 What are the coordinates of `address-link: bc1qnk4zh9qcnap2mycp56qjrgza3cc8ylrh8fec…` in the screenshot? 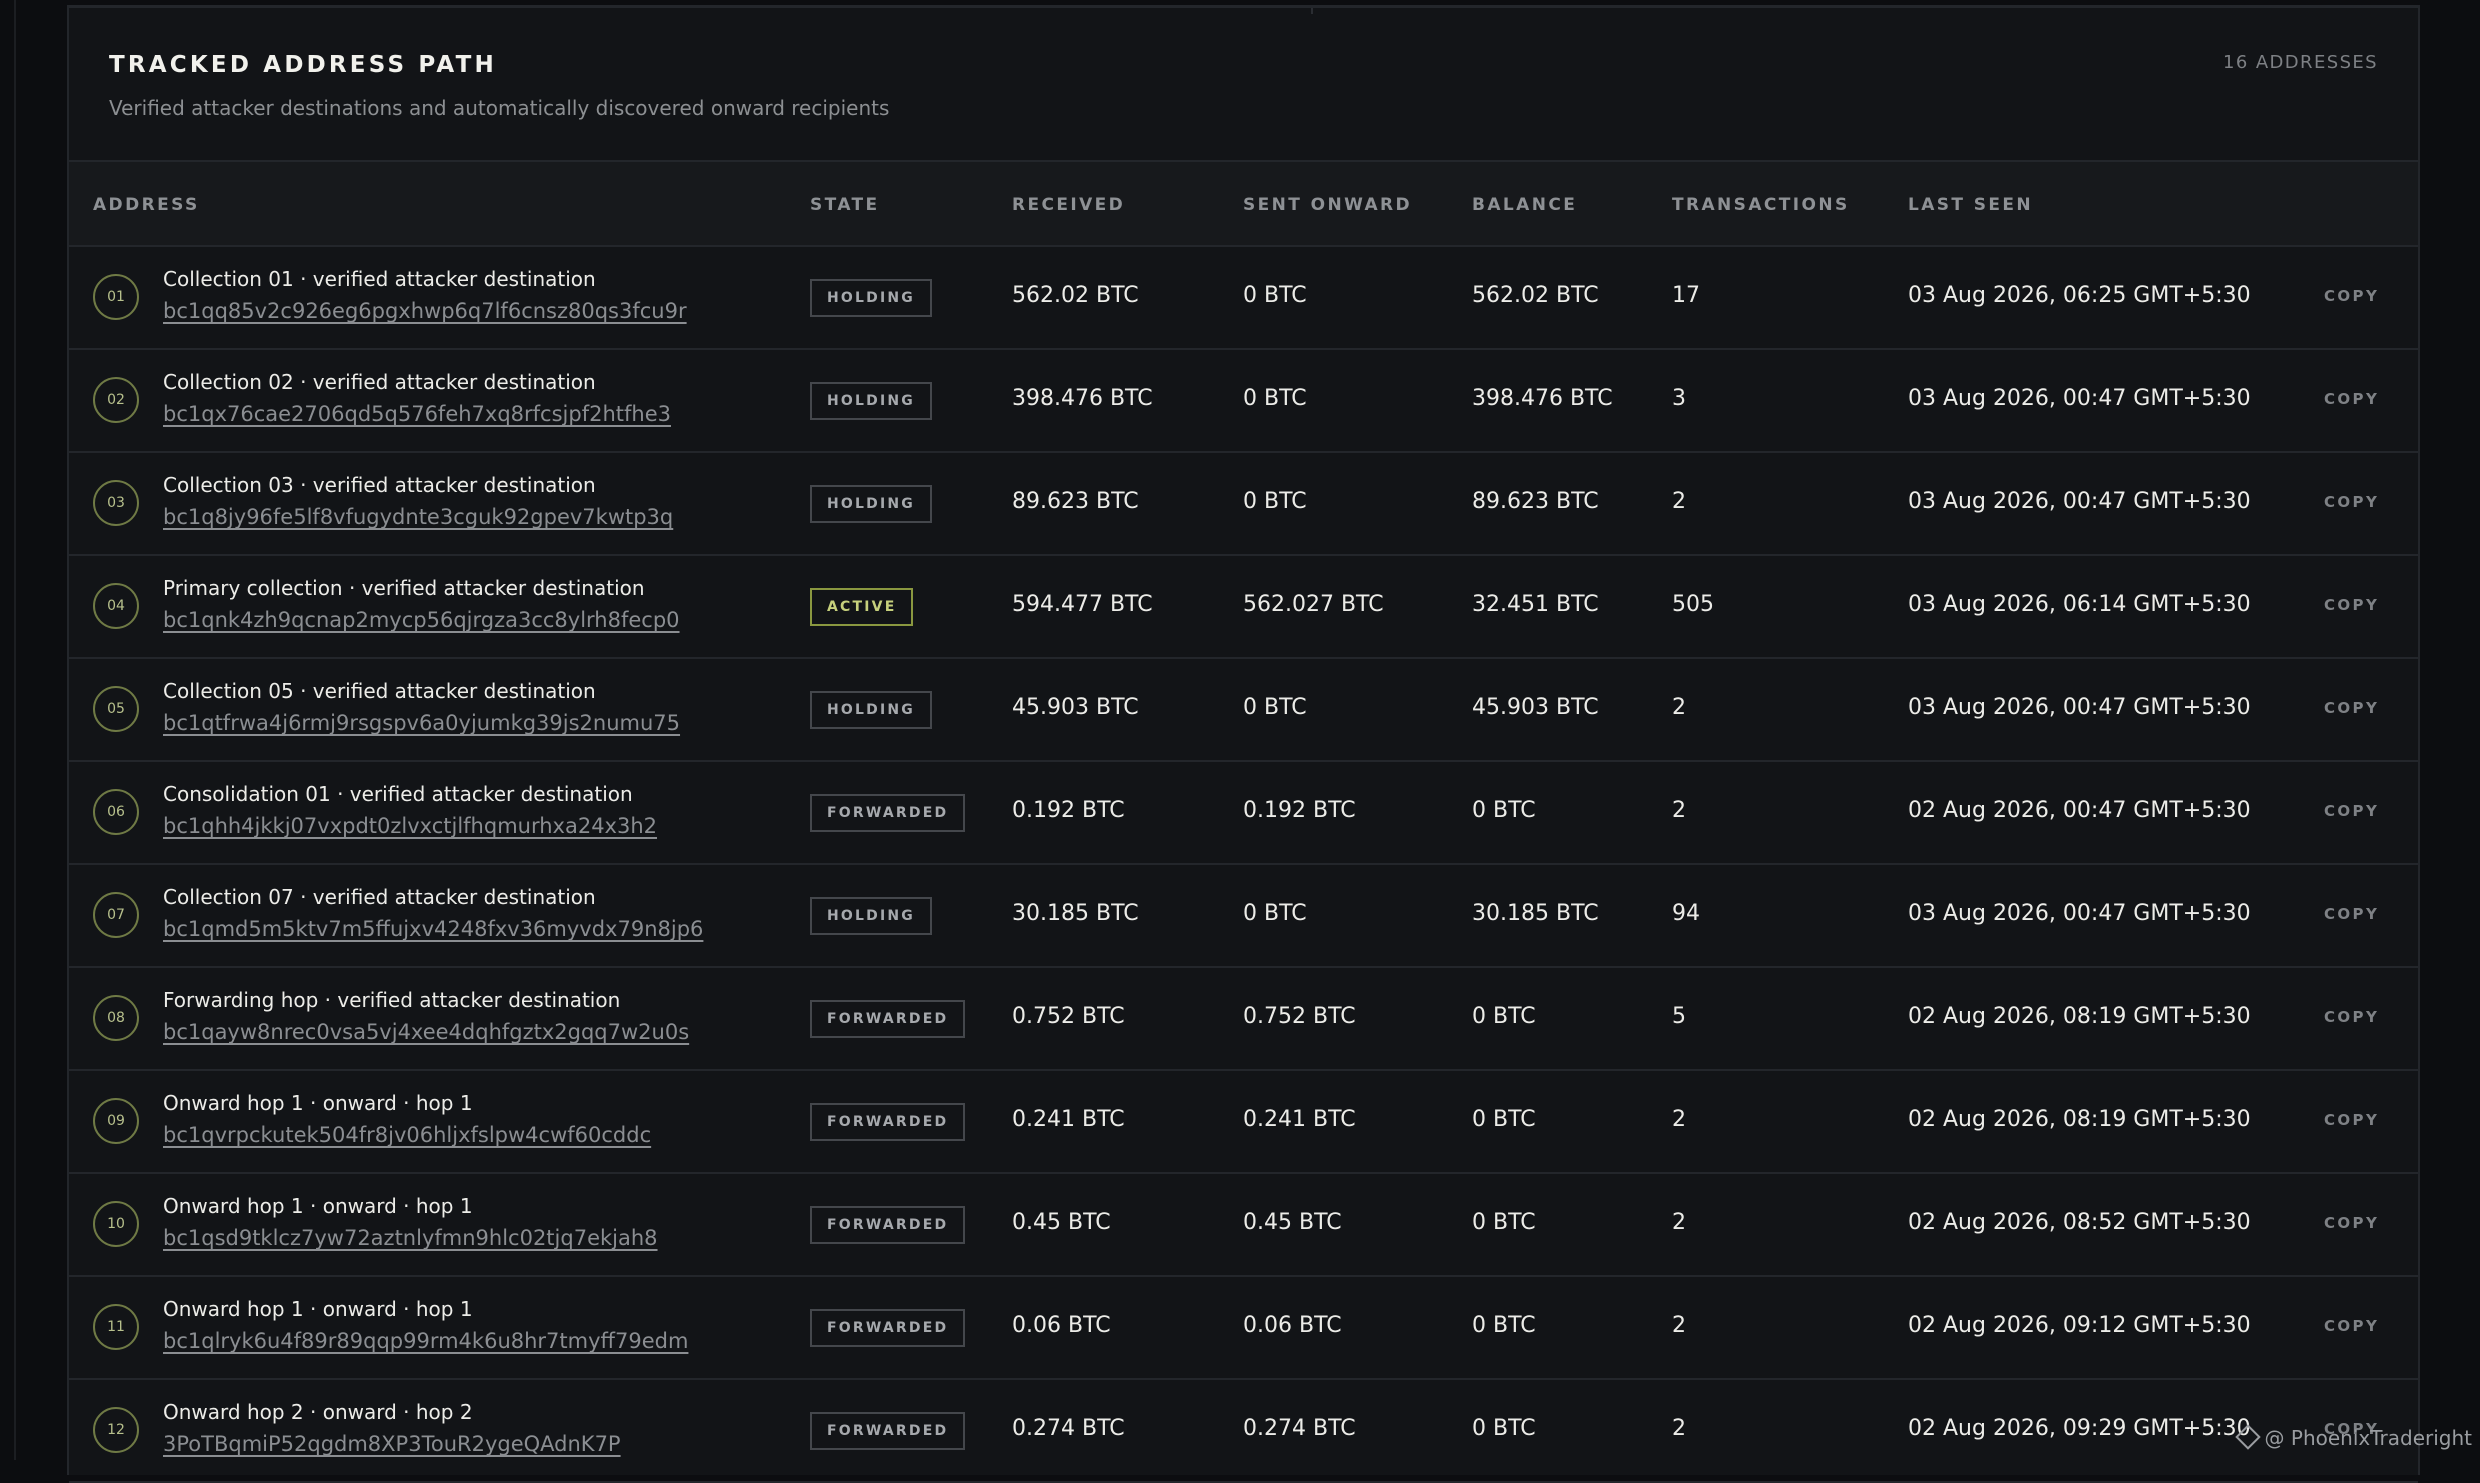 It's located at (421, 620).